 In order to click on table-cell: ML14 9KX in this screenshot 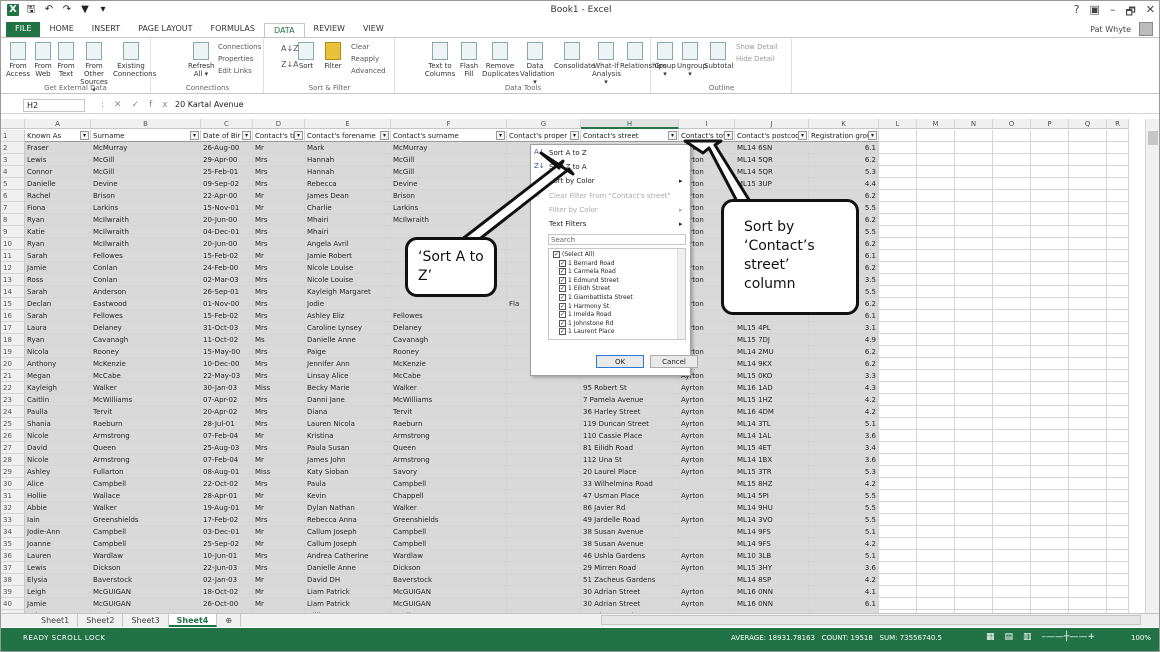, I will do `click(772, 364)`.